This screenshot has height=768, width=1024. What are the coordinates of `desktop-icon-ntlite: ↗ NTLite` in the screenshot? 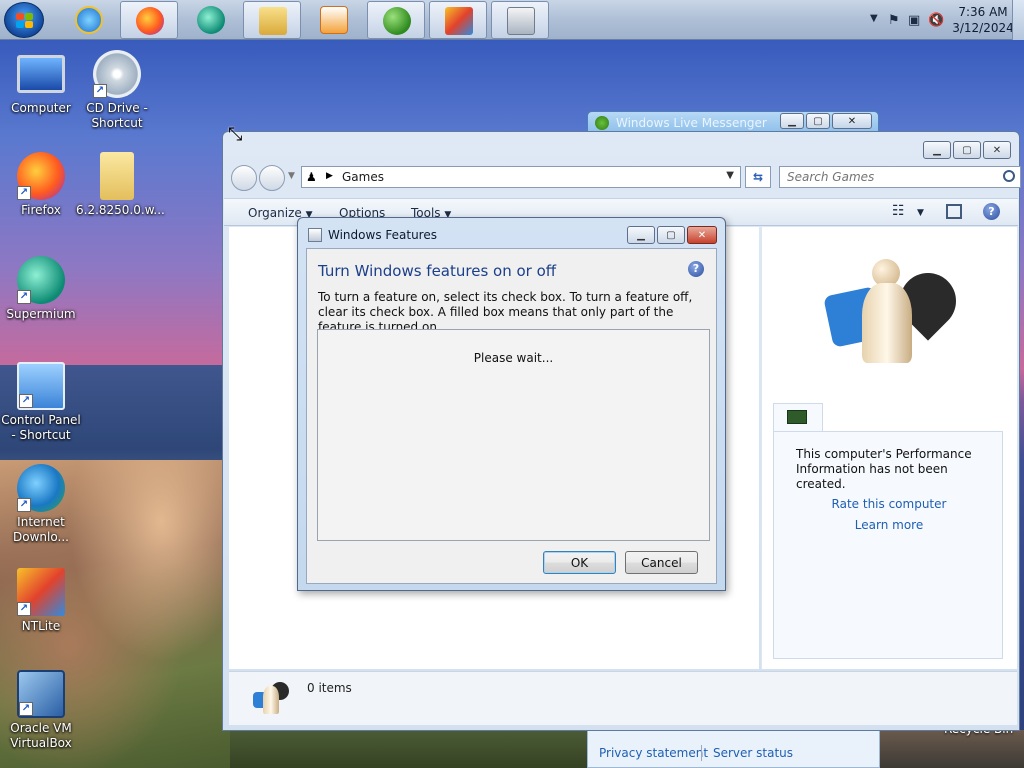 It's located at (41, 601).